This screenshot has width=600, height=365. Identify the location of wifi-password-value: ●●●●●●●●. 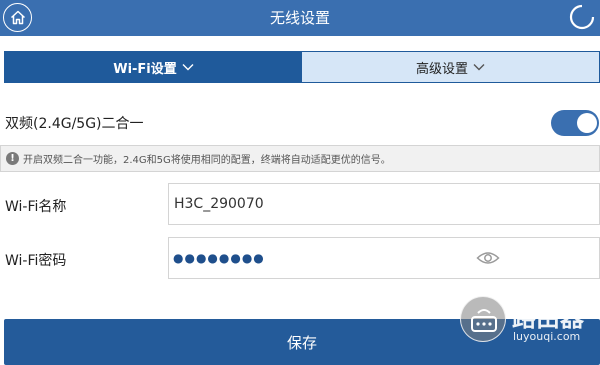
(219, 258).